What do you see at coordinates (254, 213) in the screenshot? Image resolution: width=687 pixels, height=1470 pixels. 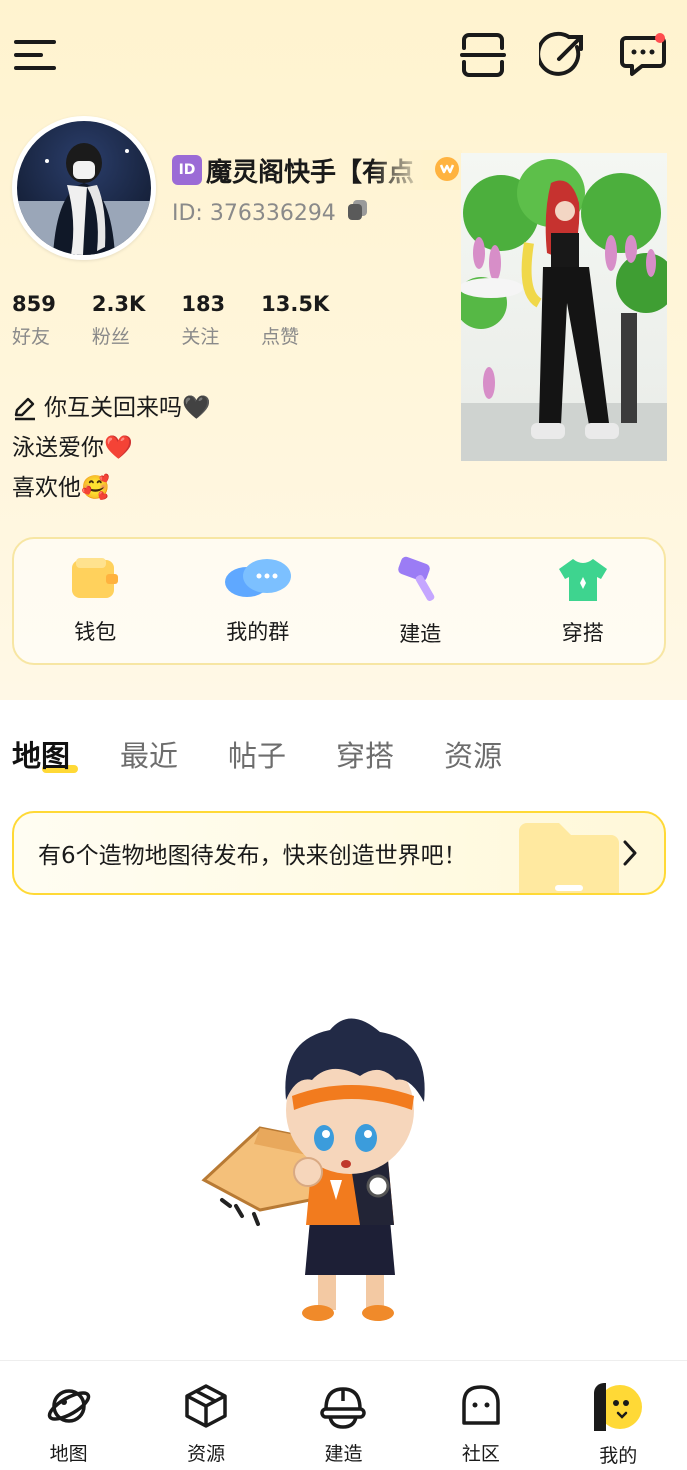 I see `user-id: ID: 376336294` at bounding box center [254, 213].